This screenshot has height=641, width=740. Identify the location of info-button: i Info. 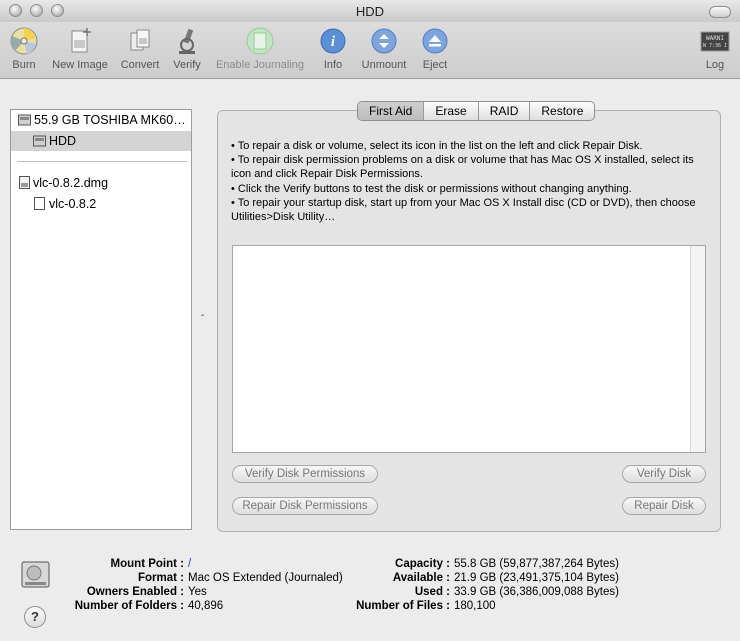
(333, 48).